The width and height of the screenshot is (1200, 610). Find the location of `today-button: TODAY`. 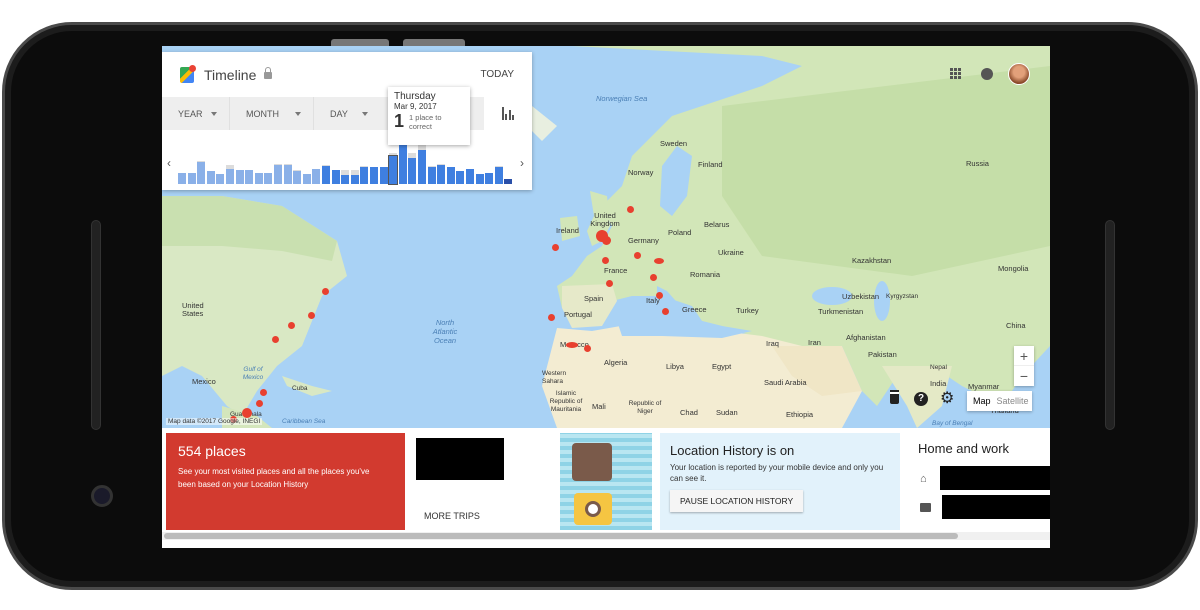

today-button: TODAY is located at coordinates (497, 74).